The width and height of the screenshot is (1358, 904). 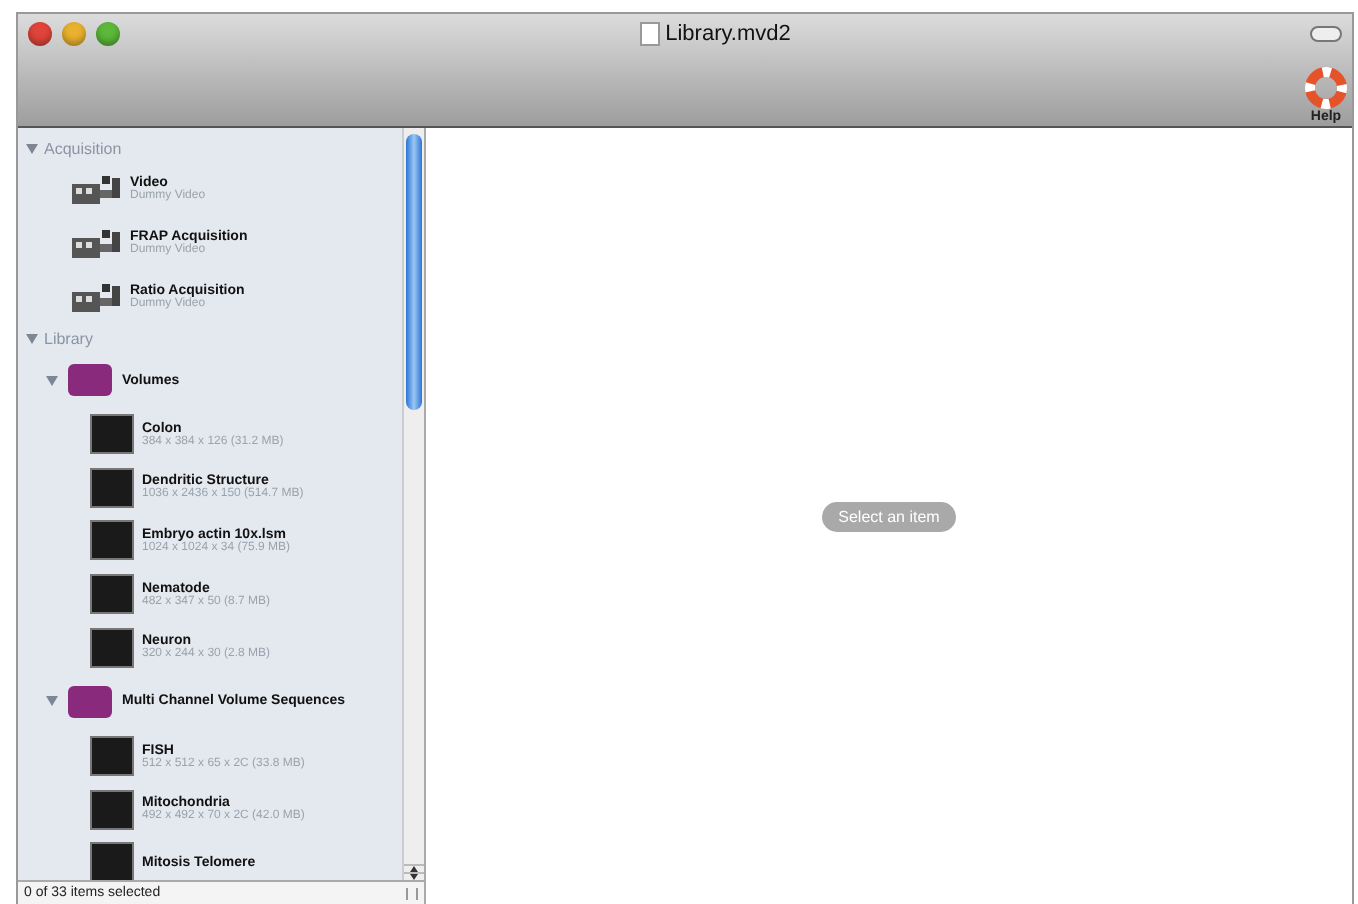 I want to click on scrollbar, so click(x=413, y=504).